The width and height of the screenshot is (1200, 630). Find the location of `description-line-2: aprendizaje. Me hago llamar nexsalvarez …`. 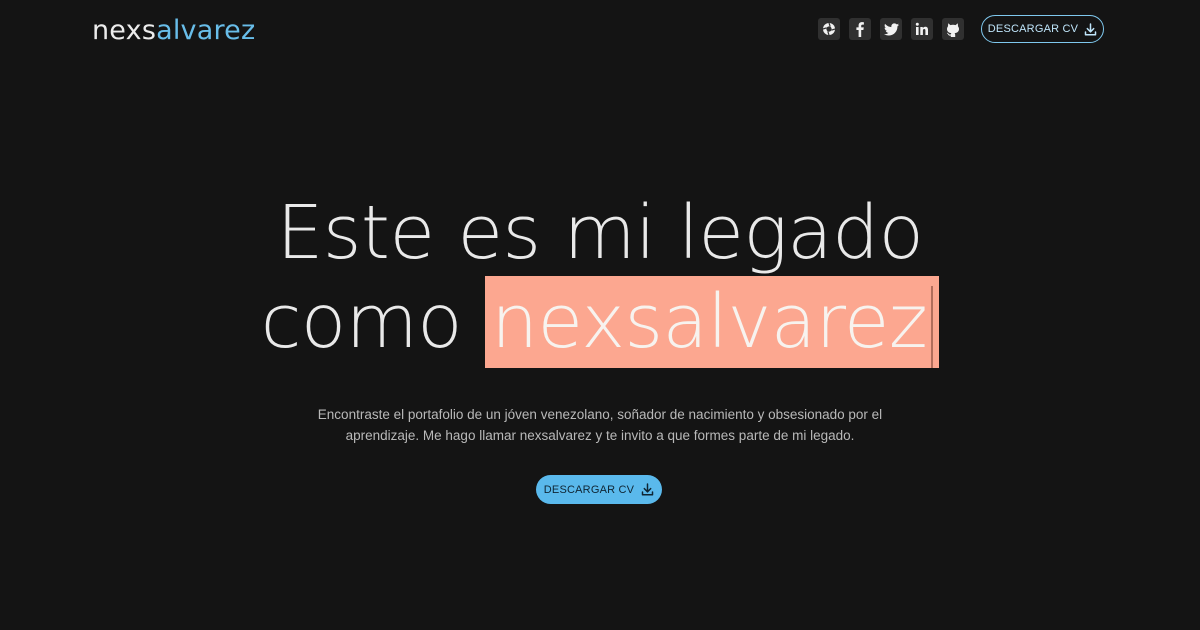

description-line-2: aprendizaje. Me hago llamar nexsalvarez … is located at coordinates (600, 435).